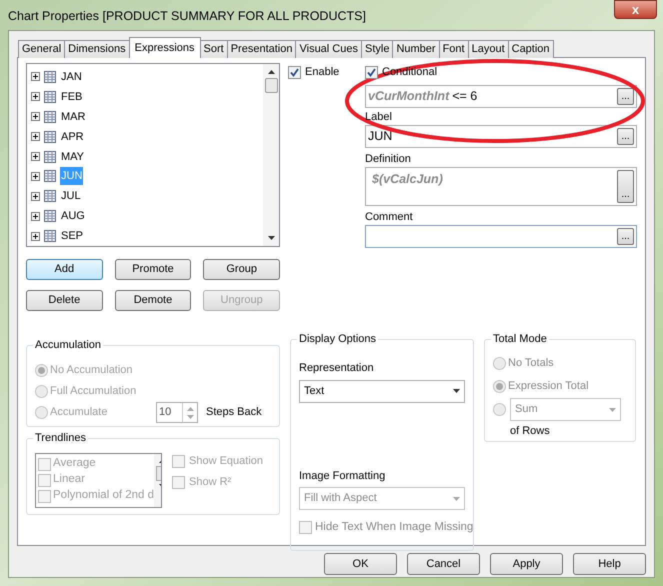 The image size is (663, 586). I want to click on list-item: MAR, so click(73, 117).